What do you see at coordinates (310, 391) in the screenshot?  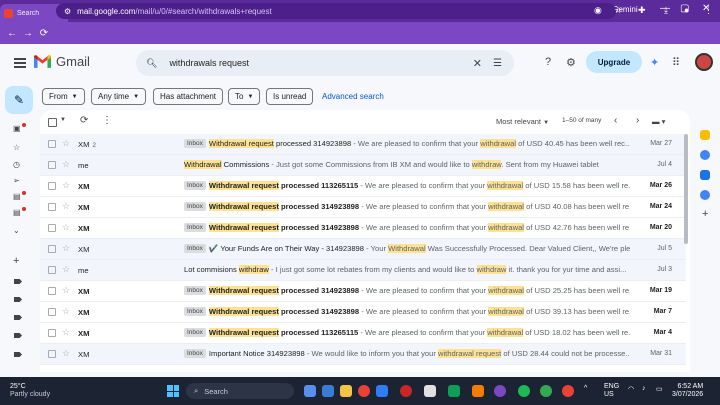 I see `task-view-icon` at bounding box center [310, 391].